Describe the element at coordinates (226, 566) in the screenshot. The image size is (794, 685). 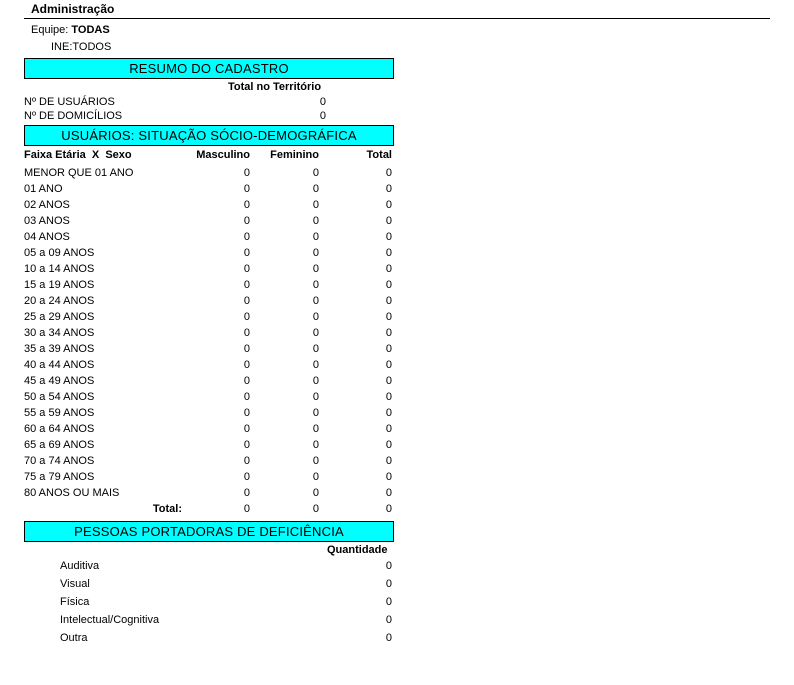
I see `list-item: Auditiva 0` at that location.